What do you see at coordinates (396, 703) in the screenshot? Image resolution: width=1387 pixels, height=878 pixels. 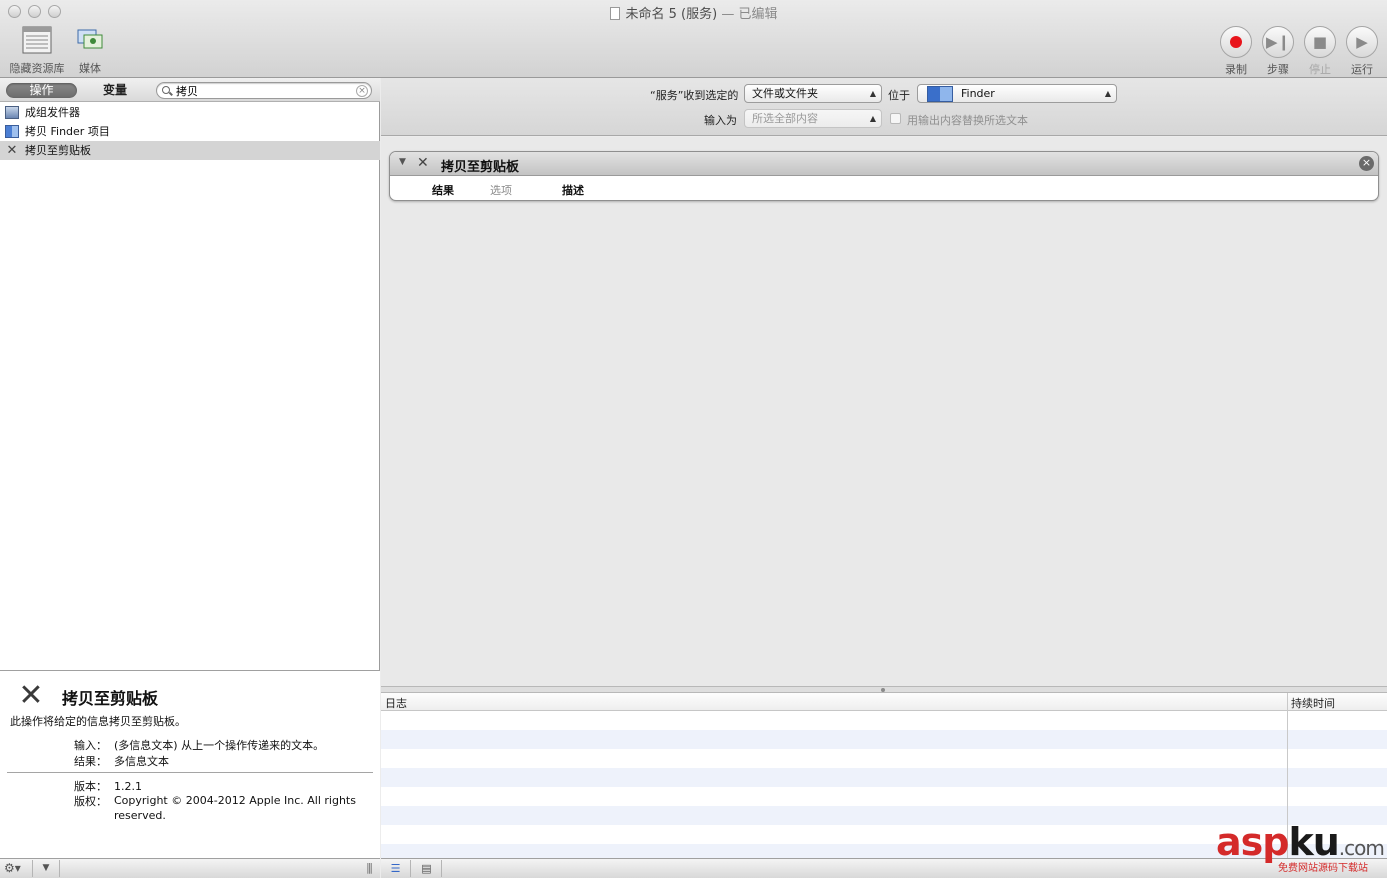 I see `log-column-header: 日志` at bounding box center [396, 703].